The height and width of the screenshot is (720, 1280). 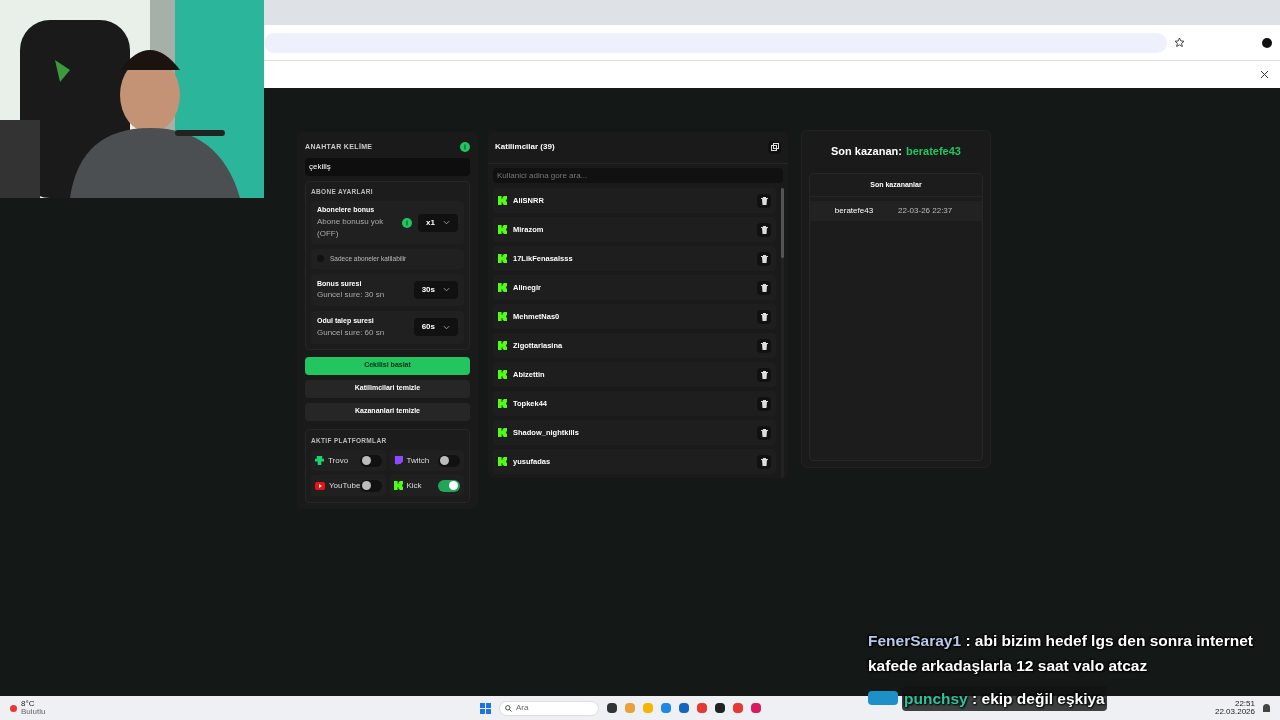 What do you see at coordinates (345, 485) in the screenshot?
I see `platform-name: YouTube` at bounding box center [345, 485].